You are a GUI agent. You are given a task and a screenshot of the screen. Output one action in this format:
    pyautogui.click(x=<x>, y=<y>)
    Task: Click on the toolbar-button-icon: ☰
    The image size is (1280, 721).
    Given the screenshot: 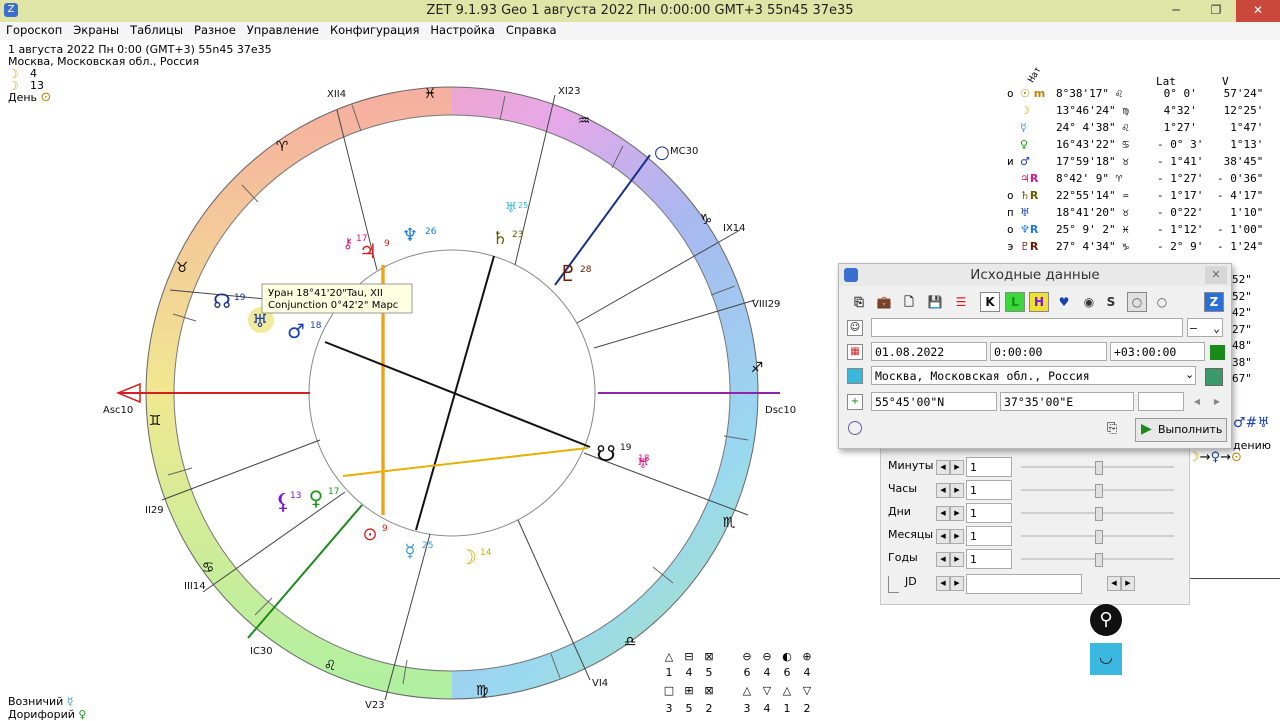 What is the action you would take?
    pyautogui.click(x=961, y=302)
    